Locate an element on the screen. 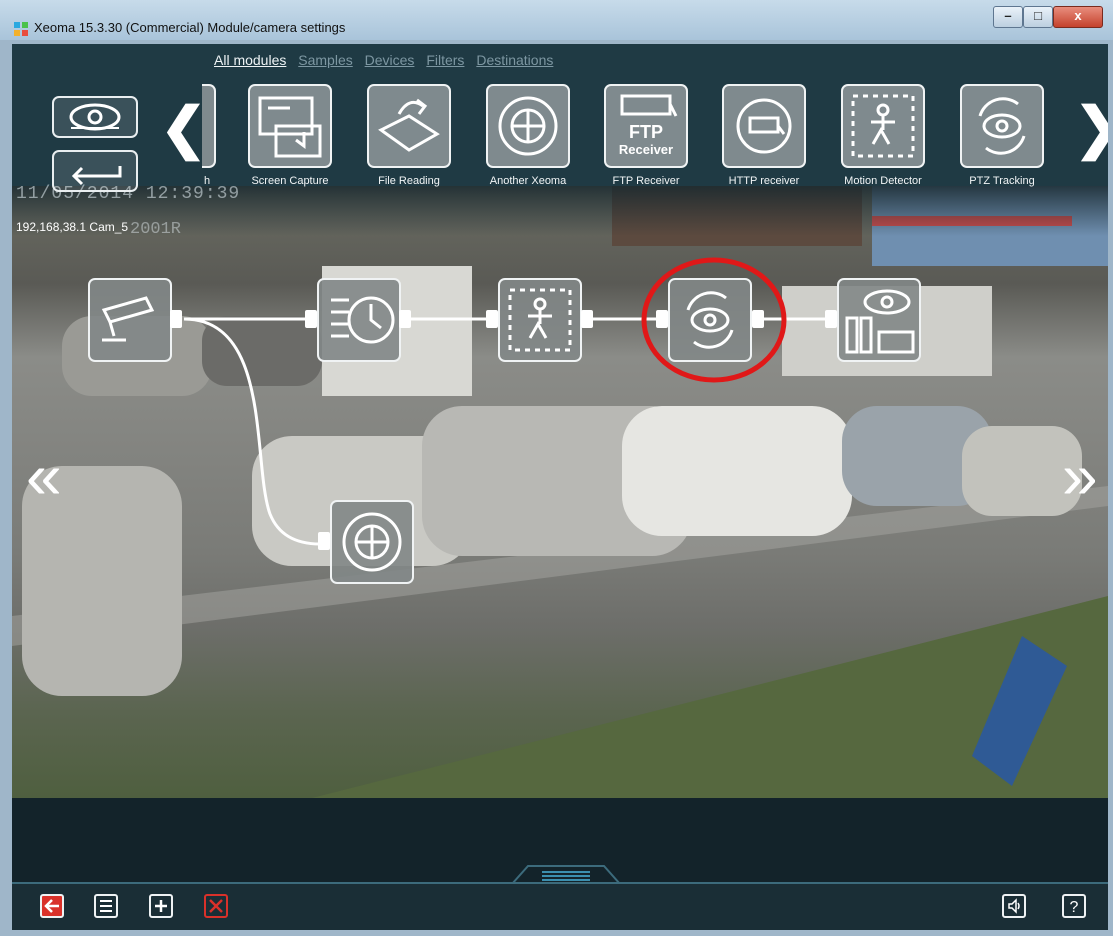 This screenshot has height=936, width=1113. close-icon is located at coordinates (216, 906).